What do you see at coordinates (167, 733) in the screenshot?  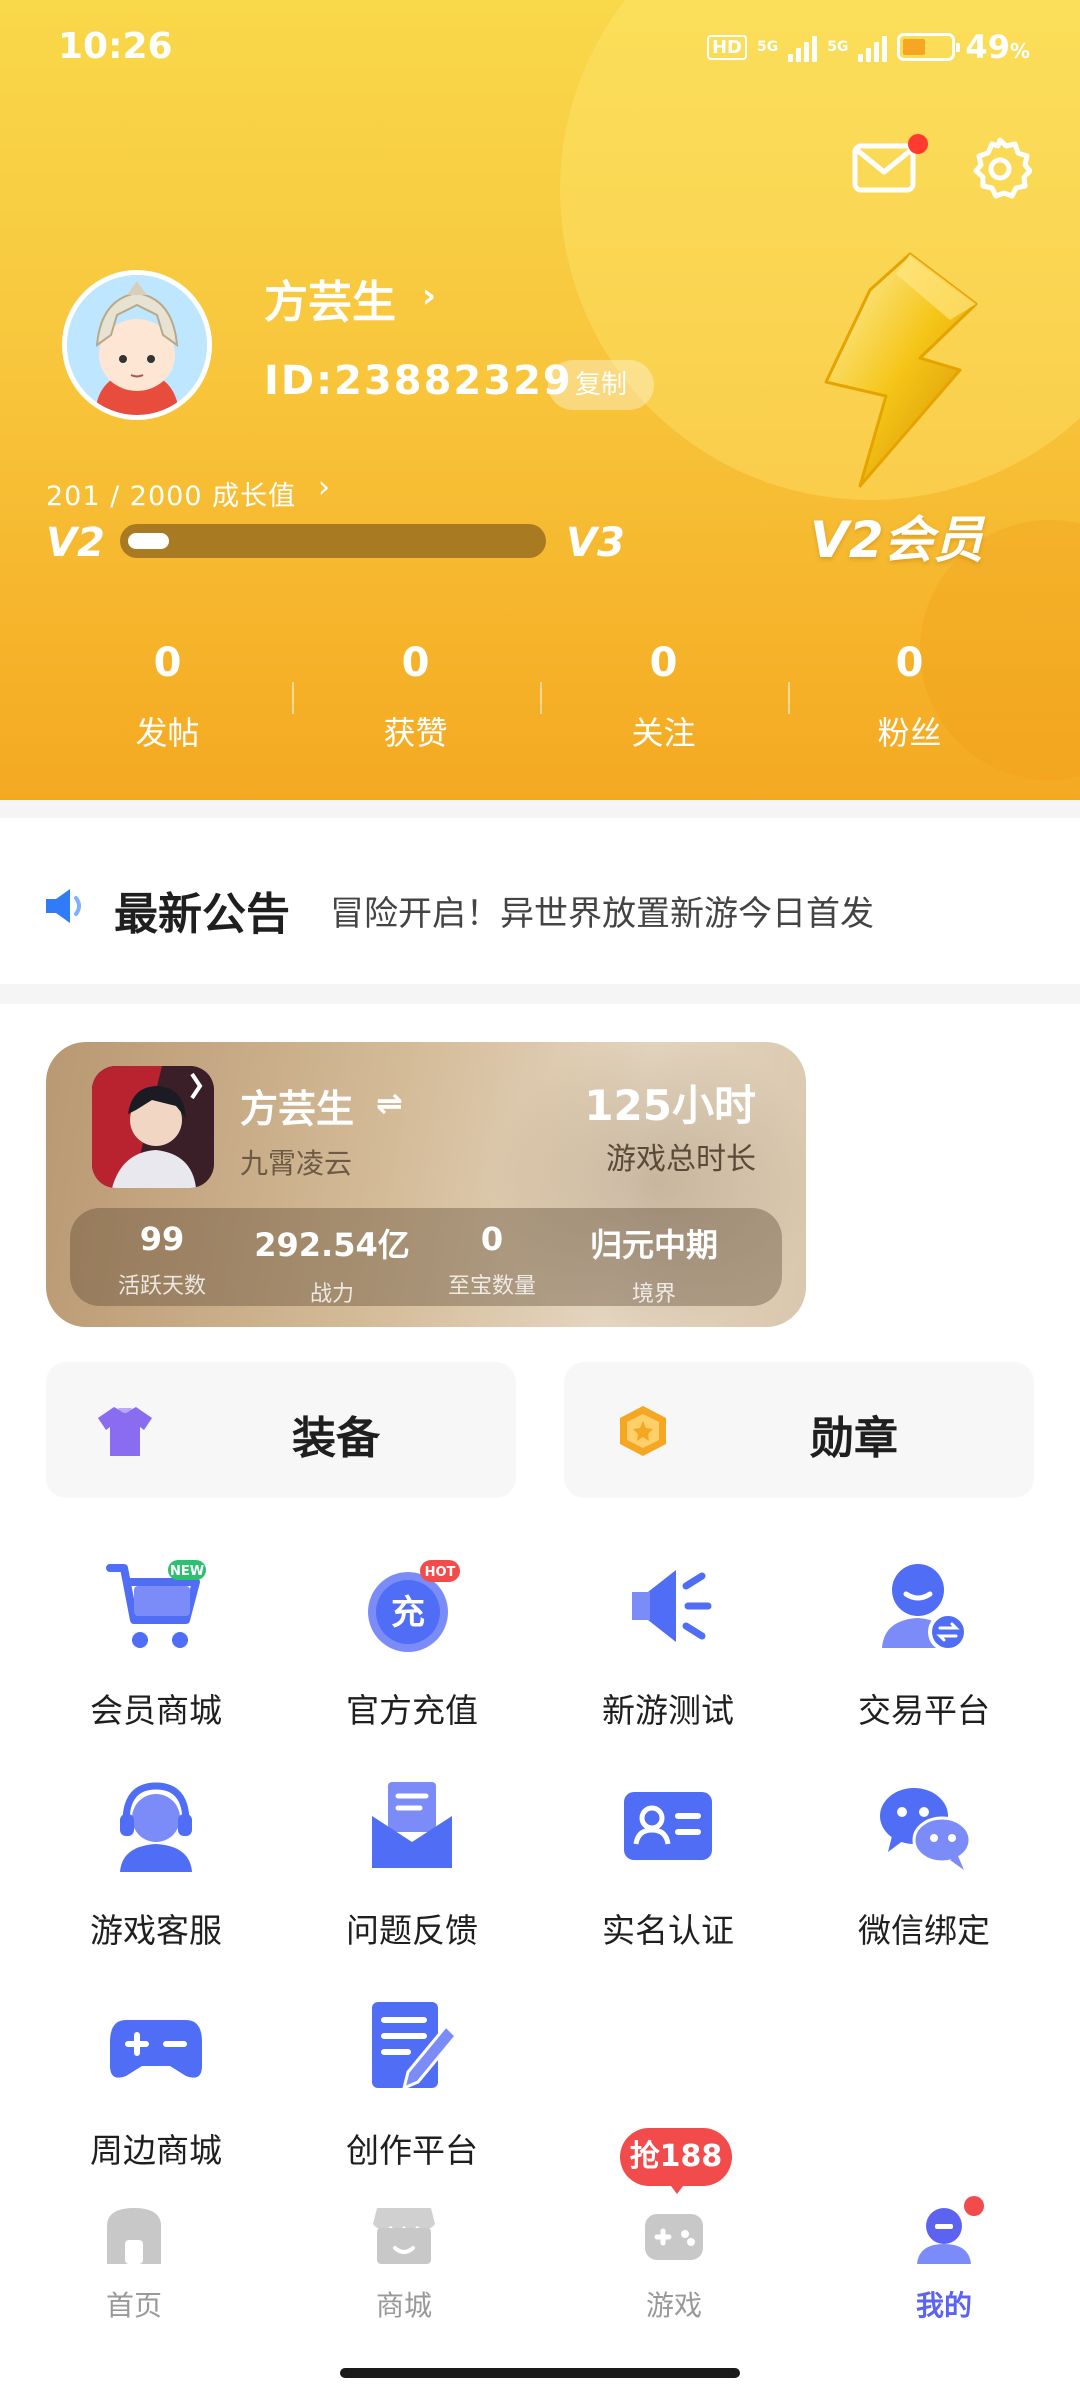 I see `stat-label: 发帖` at bounding box center [167, 733].